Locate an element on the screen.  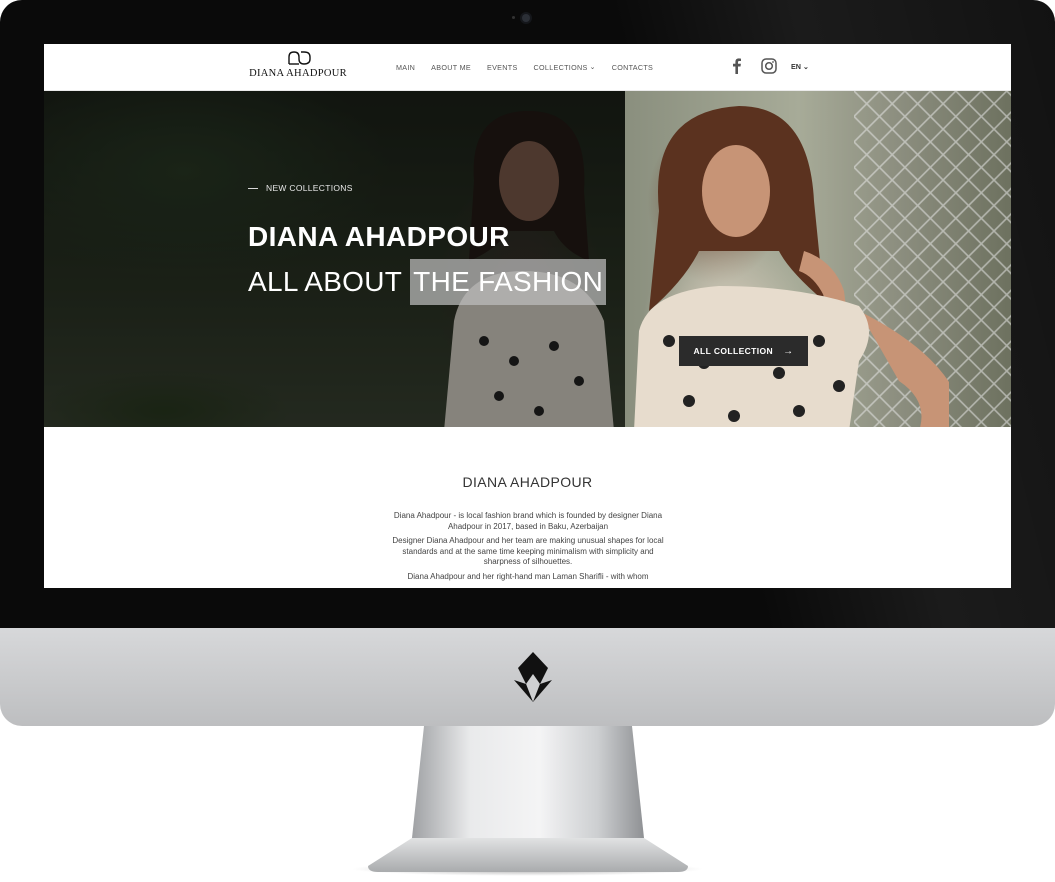
hero-title: DIANA AHADPOUR is located at coordinates (379, 236).